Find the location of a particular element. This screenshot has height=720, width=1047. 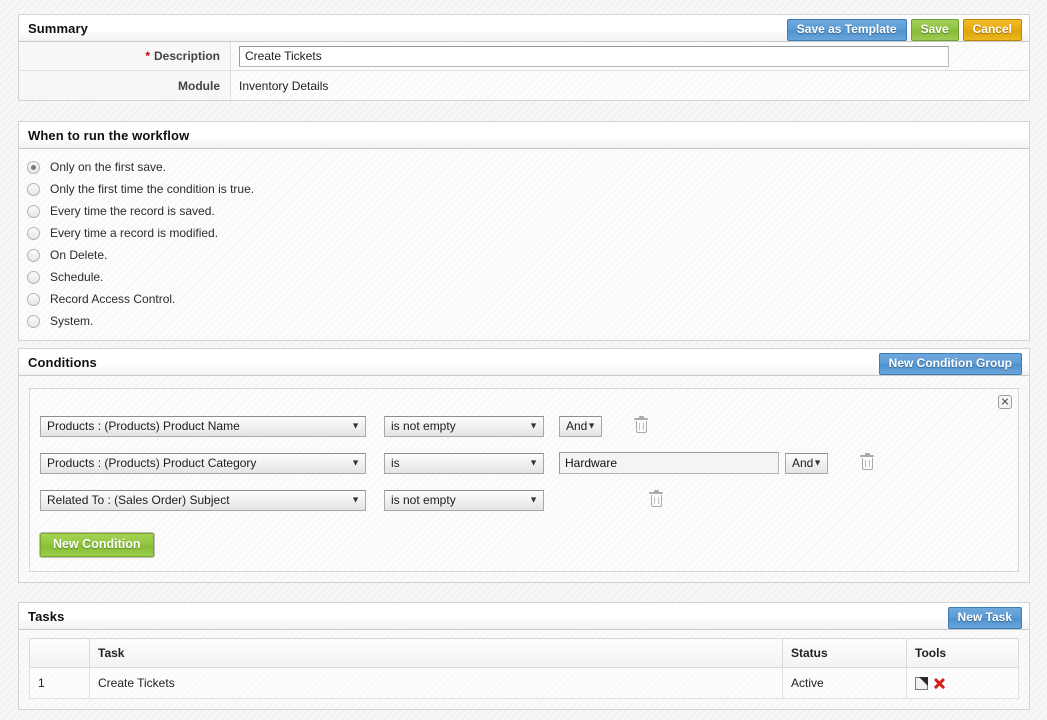

radio-option-every-modify: Every time a record is modified. is located at coordinates (524, 233).